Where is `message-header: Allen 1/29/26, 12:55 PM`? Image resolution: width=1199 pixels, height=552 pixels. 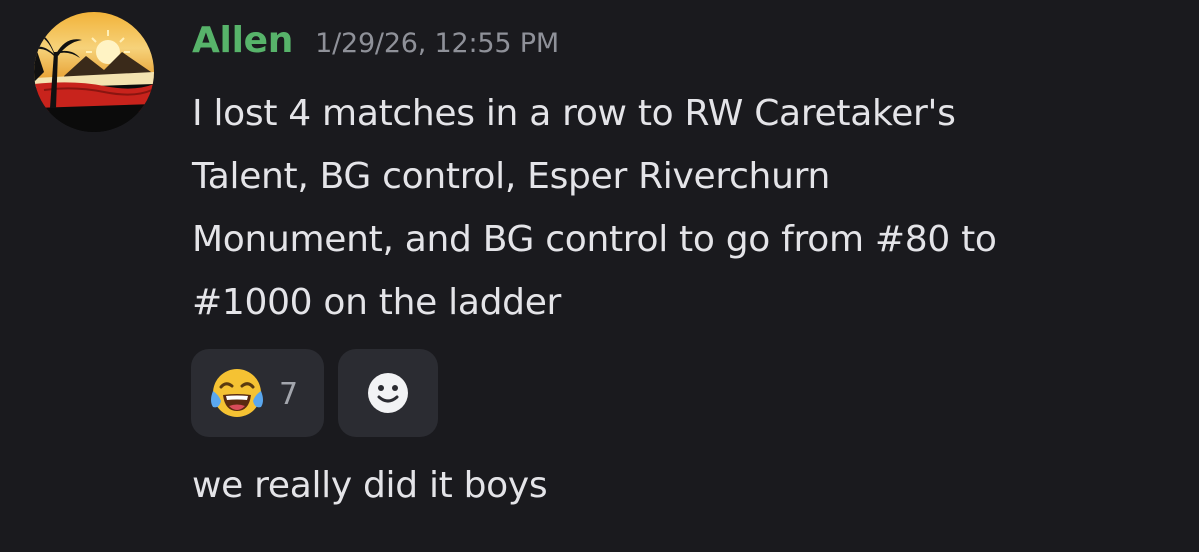 message-header: Allen 1/29/26, 12:55 PM is located at coordinates (375, 47).